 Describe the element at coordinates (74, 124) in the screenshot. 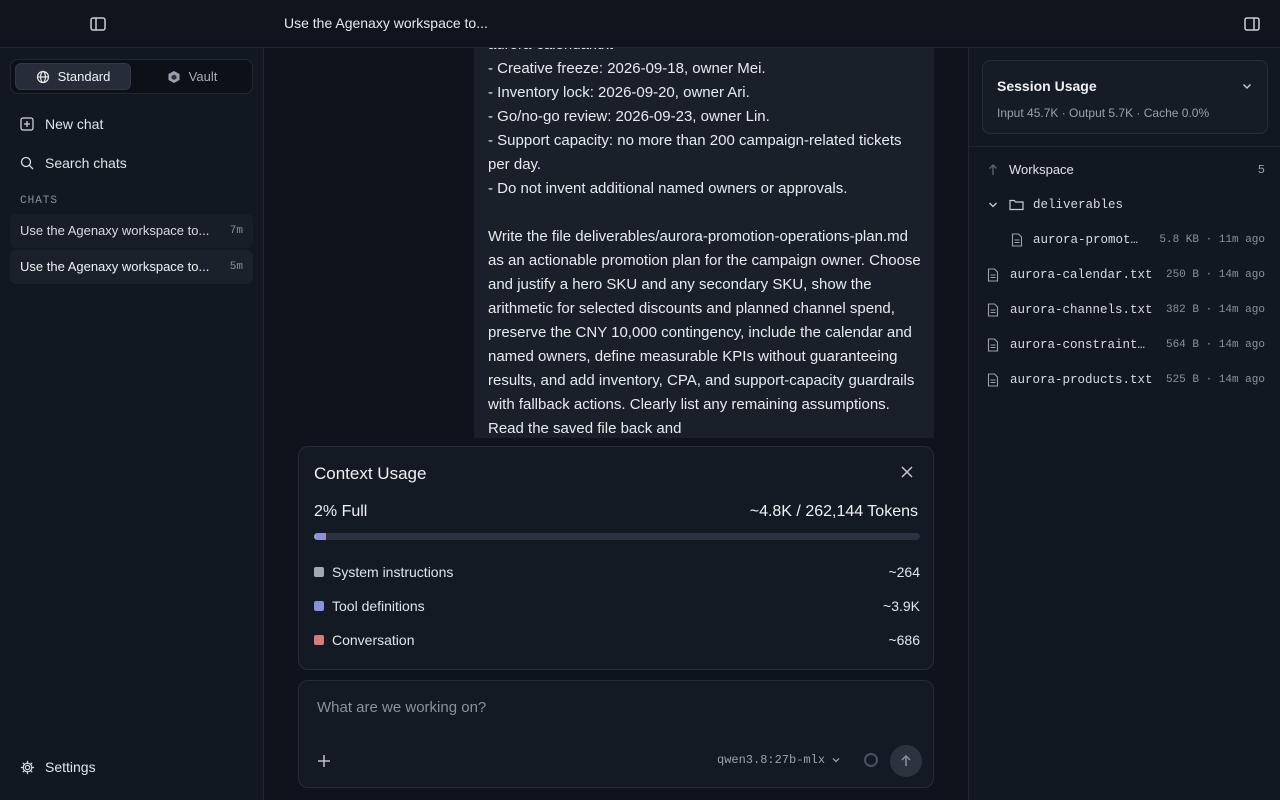

I see `new-chat-label: New chat` at that location.